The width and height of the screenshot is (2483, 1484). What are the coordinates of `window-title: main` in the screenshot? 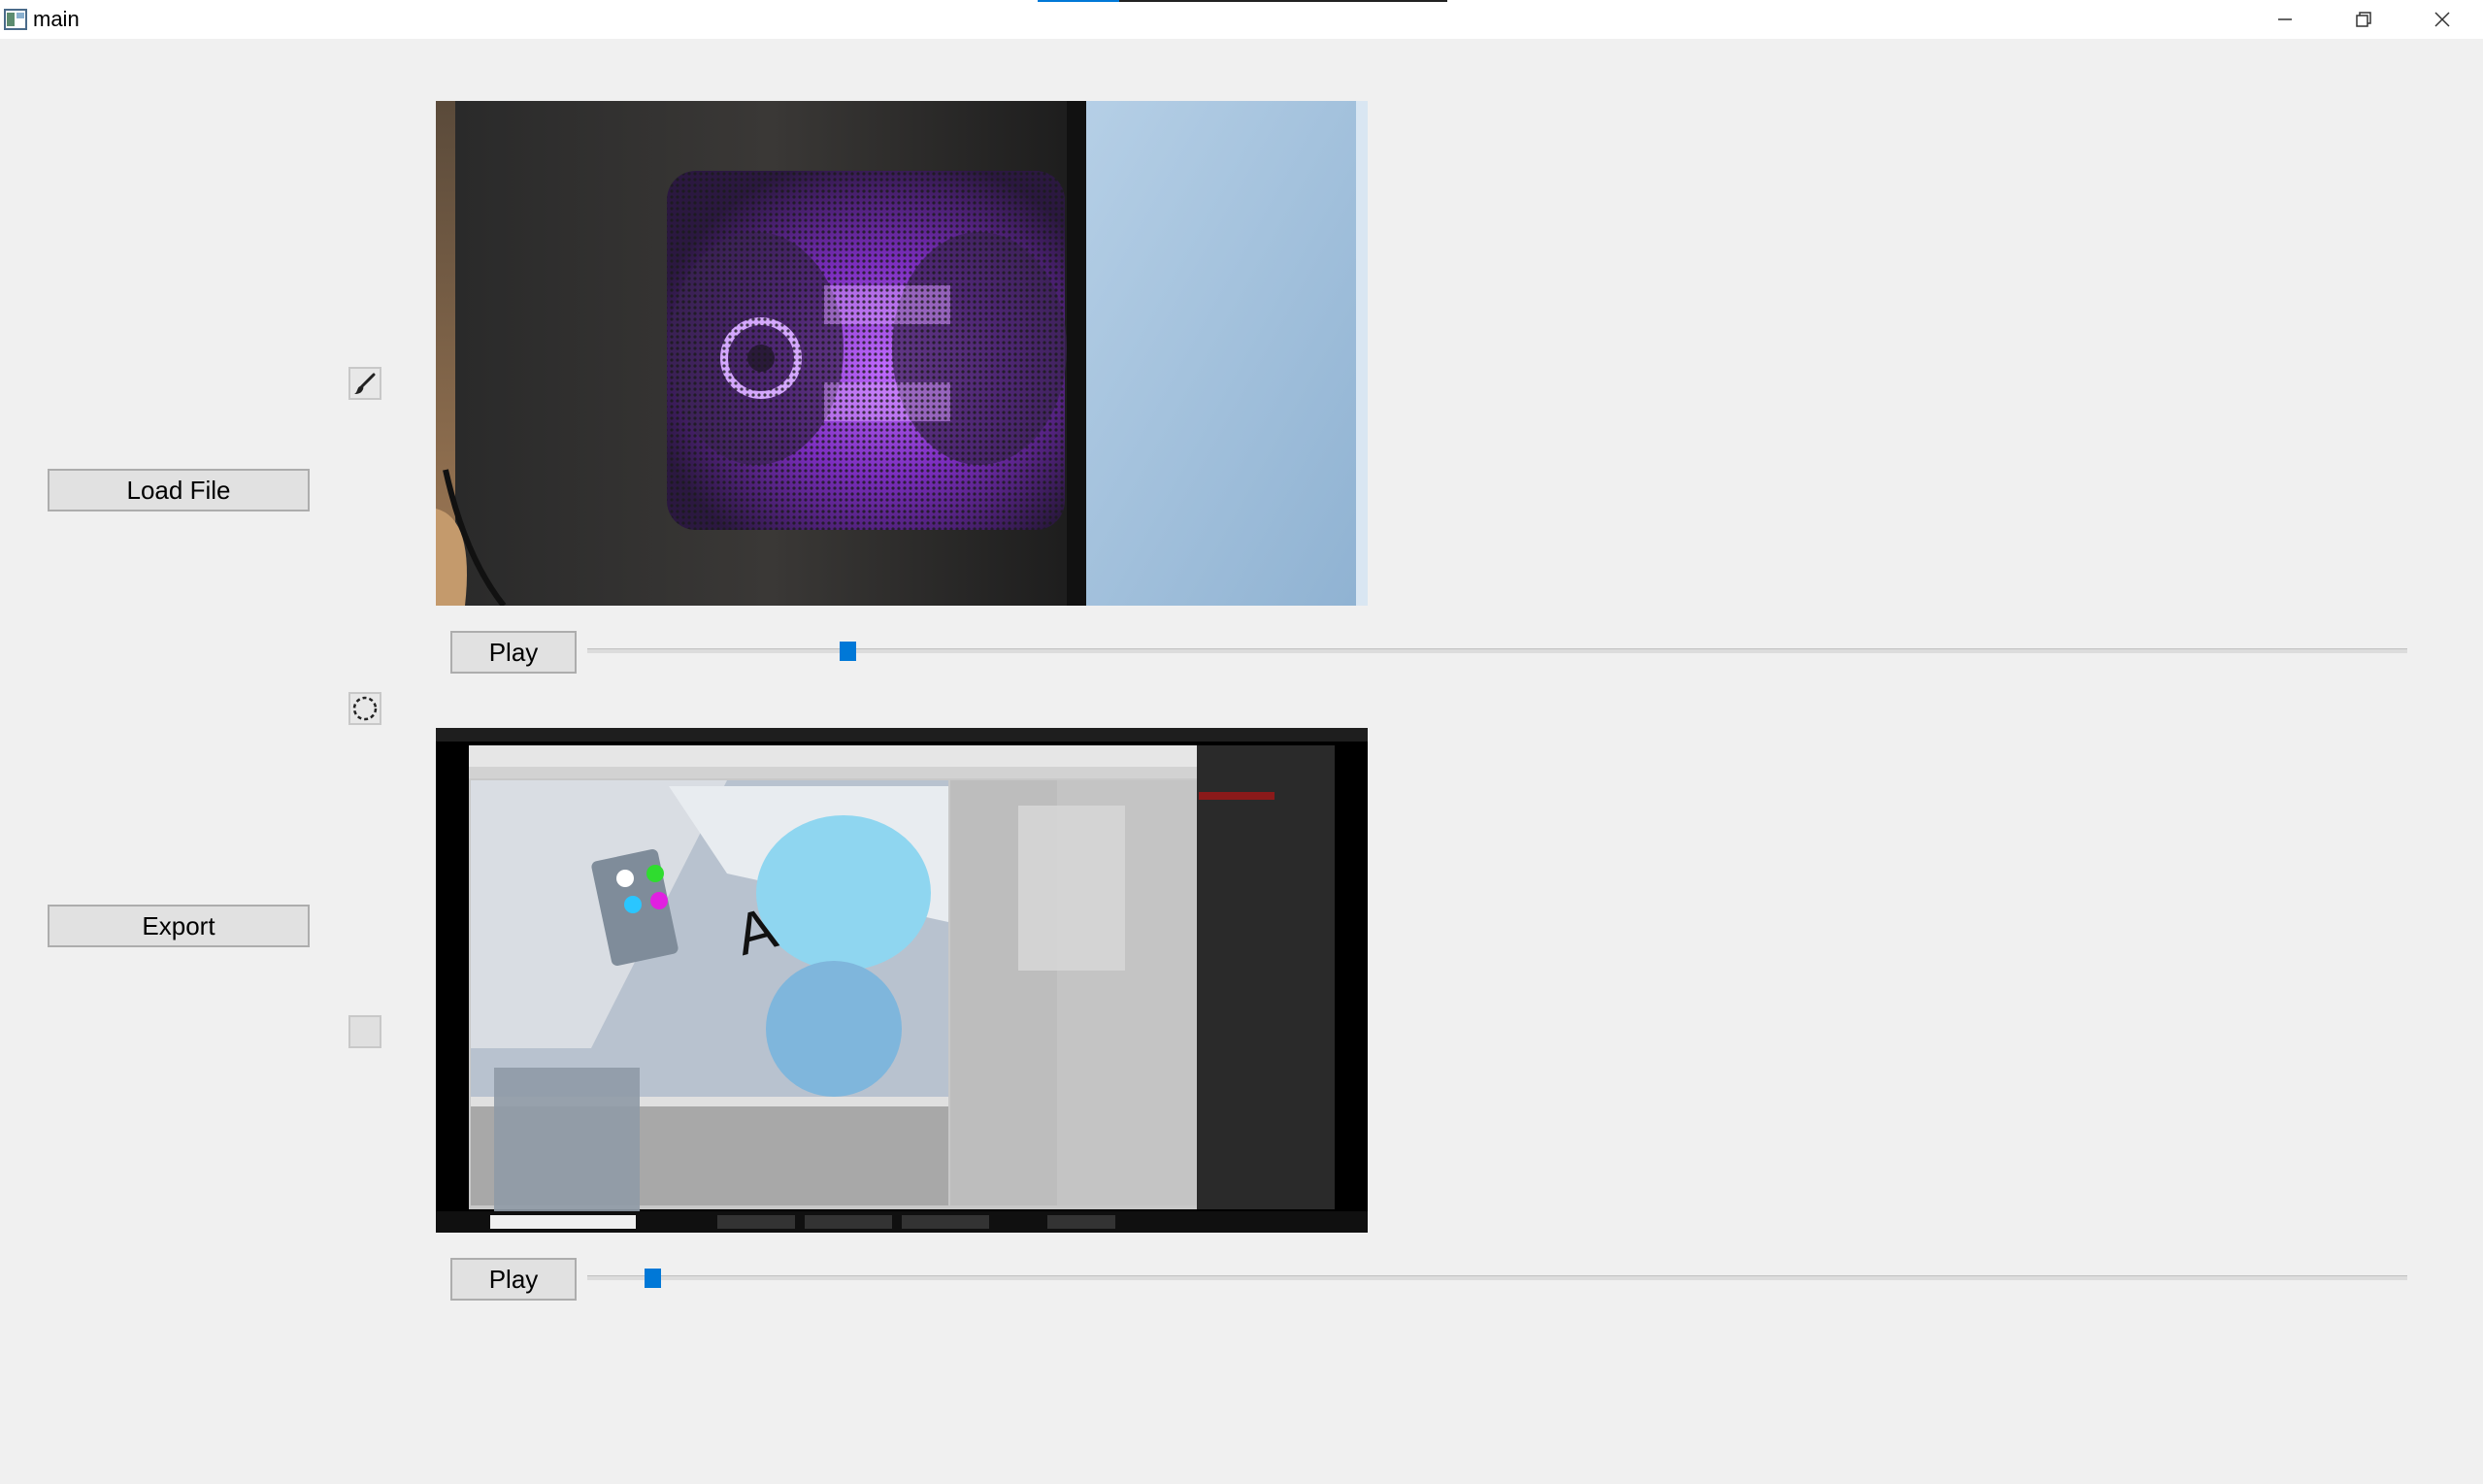 It's located at (56, 19).